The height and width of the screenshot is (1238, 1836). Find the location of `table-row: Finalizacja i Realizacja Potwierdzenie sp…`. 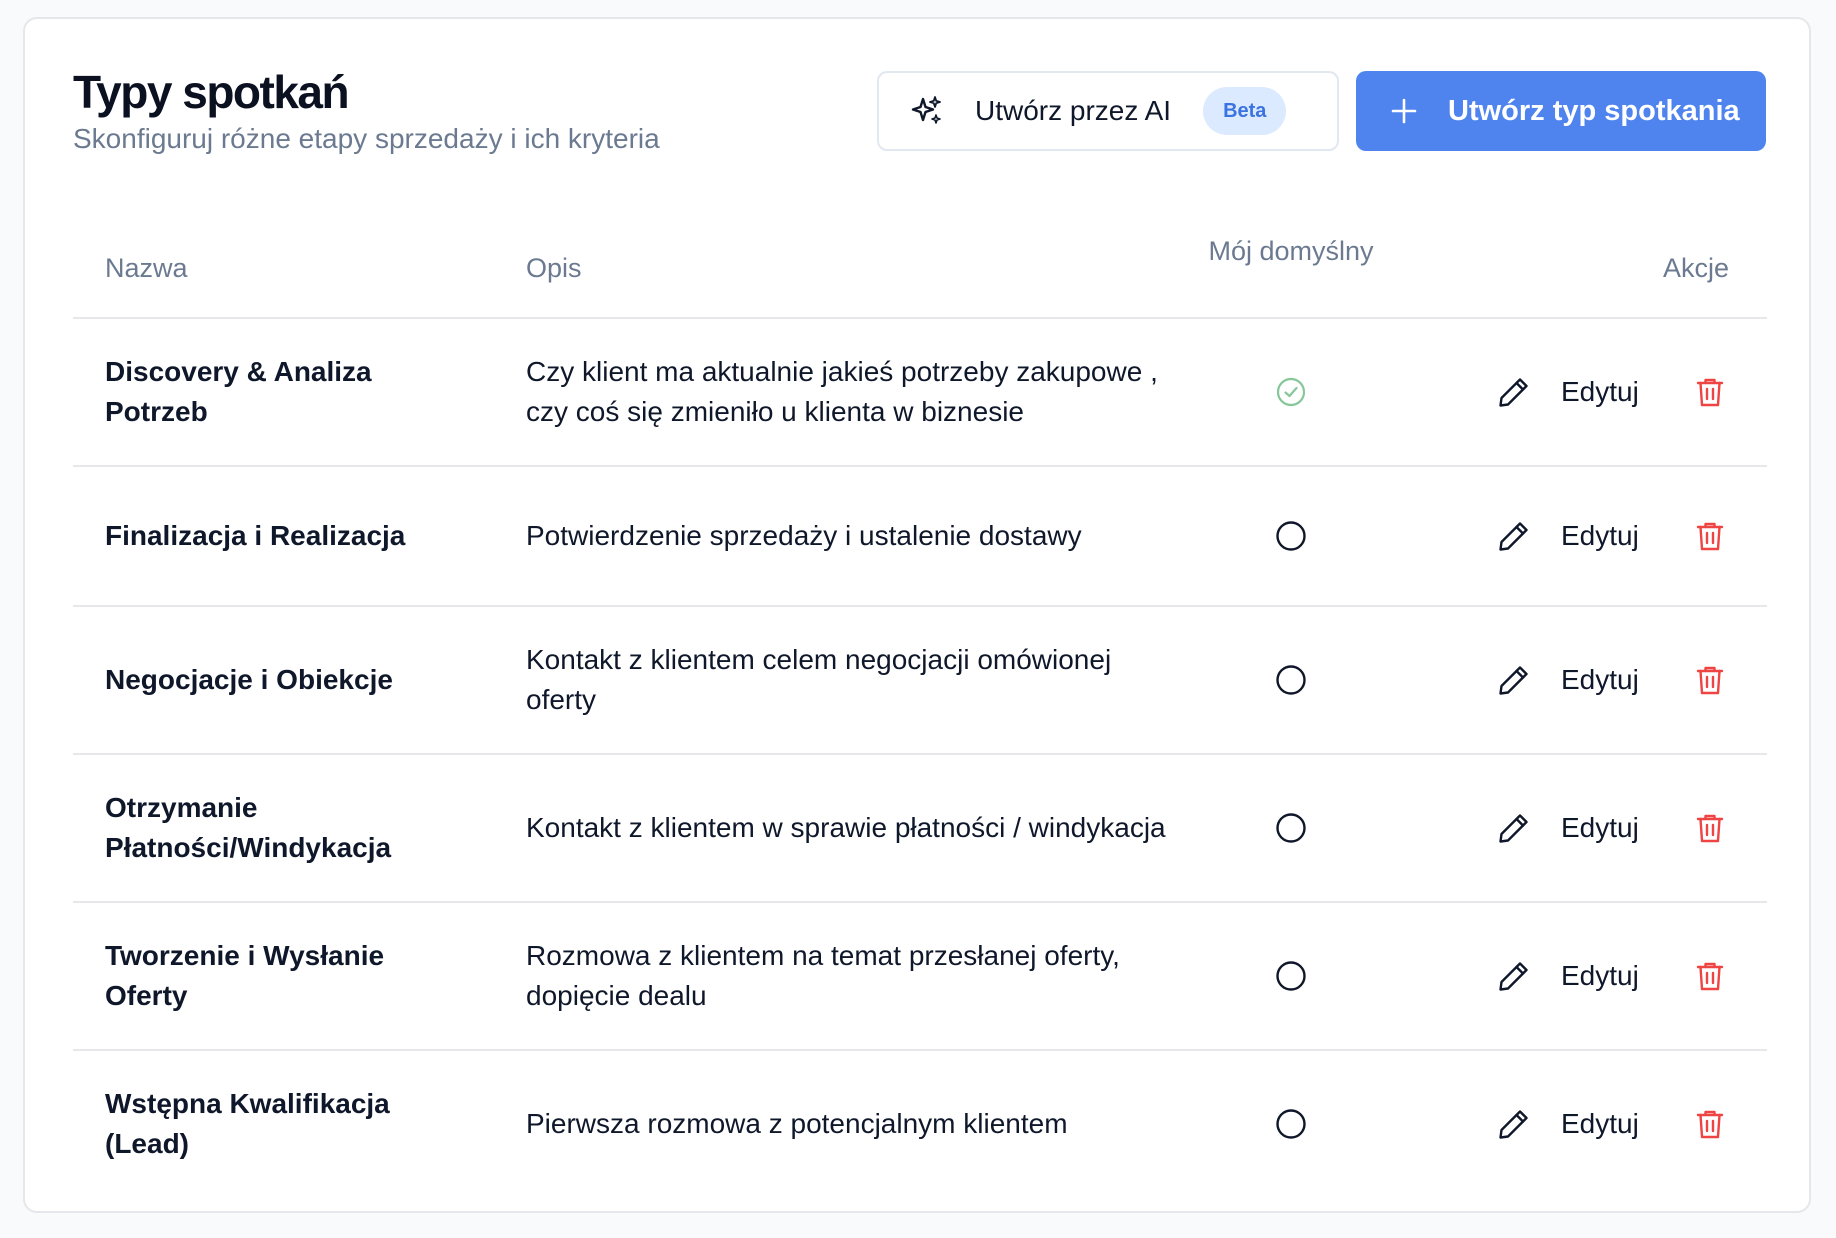

table-row: Finalizacja i Realizacja Potwierdzenie sp… is located at coordinates (920, 537).